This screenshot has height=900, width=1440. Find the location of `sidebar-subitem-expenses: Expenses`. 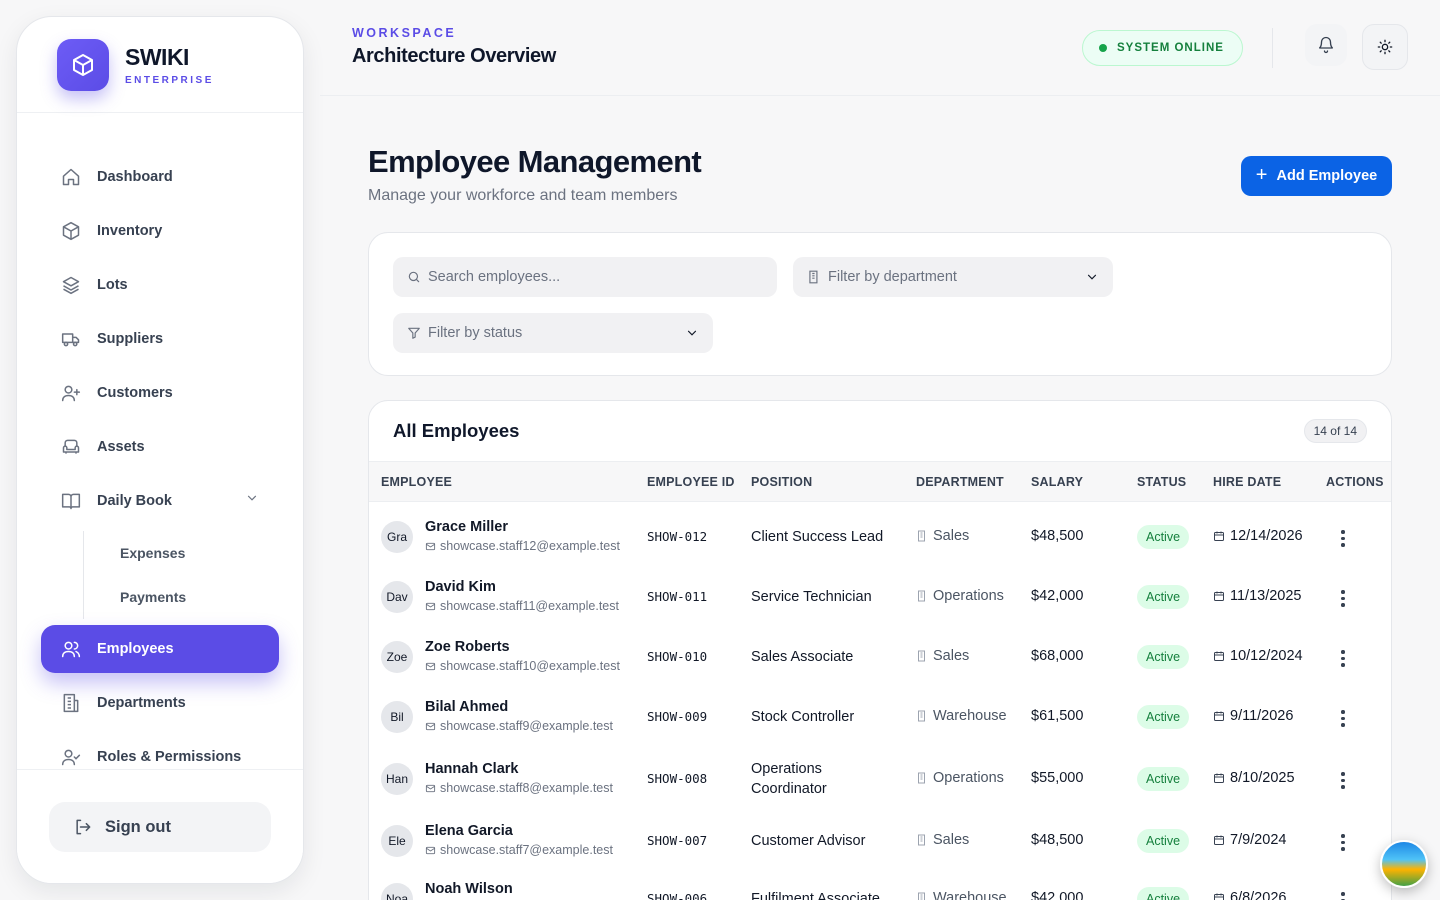

sidebar-subitem-expenses: Expenses is located at coordinates (211, 553).